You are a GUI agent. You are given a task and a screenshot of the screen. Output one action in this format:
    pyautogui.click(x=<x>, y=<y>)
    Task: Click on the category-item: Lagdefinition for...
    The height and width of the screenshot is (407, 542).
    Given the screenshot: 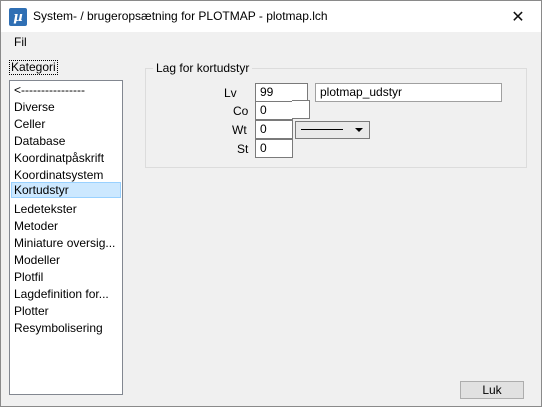 What is the action you would take?
    pyautogui.click(x=66, y=294)
    